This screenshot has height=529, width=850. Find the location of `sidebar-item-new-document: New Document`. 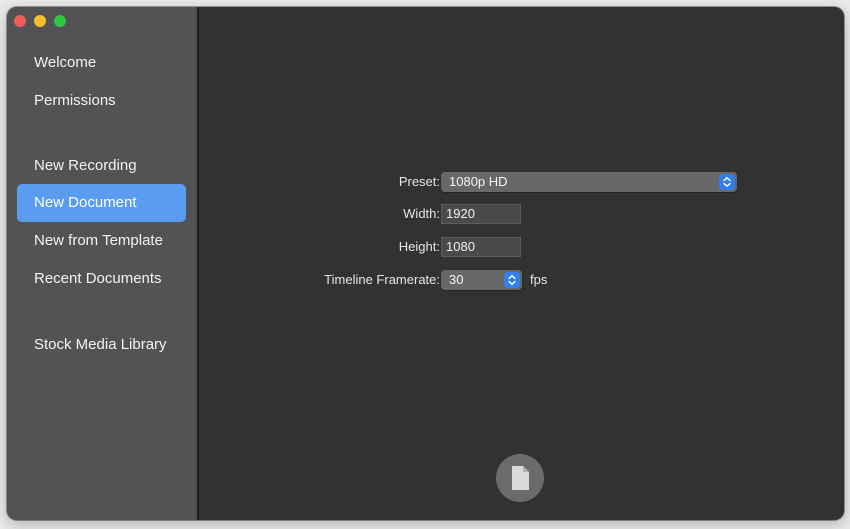

sidebar-item-new-document: New Document is located at coordinates (101, 203).